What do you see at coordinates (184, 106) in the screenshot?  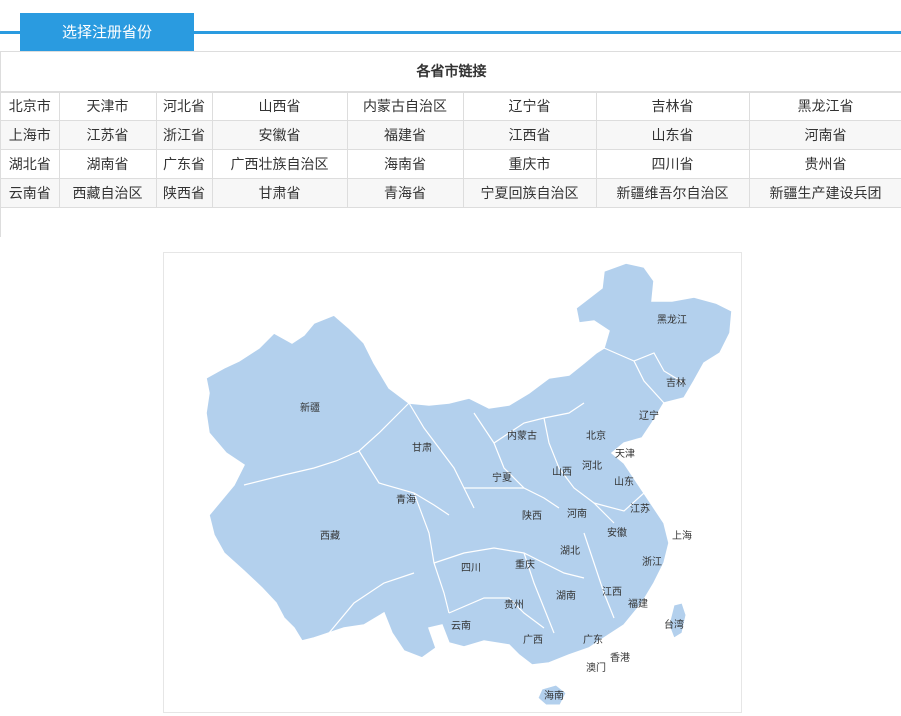 I see `province-link: 河北省` at bounding box center [184, 106].